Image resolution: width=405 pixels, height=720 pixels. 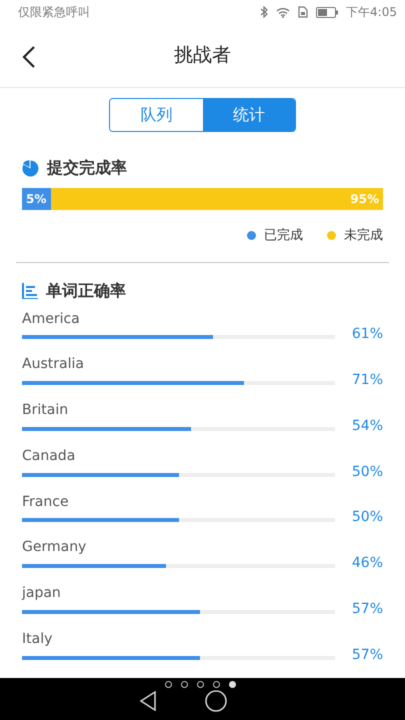 I want to click on section-title: 提交完成率, so click(x=87, y=168).